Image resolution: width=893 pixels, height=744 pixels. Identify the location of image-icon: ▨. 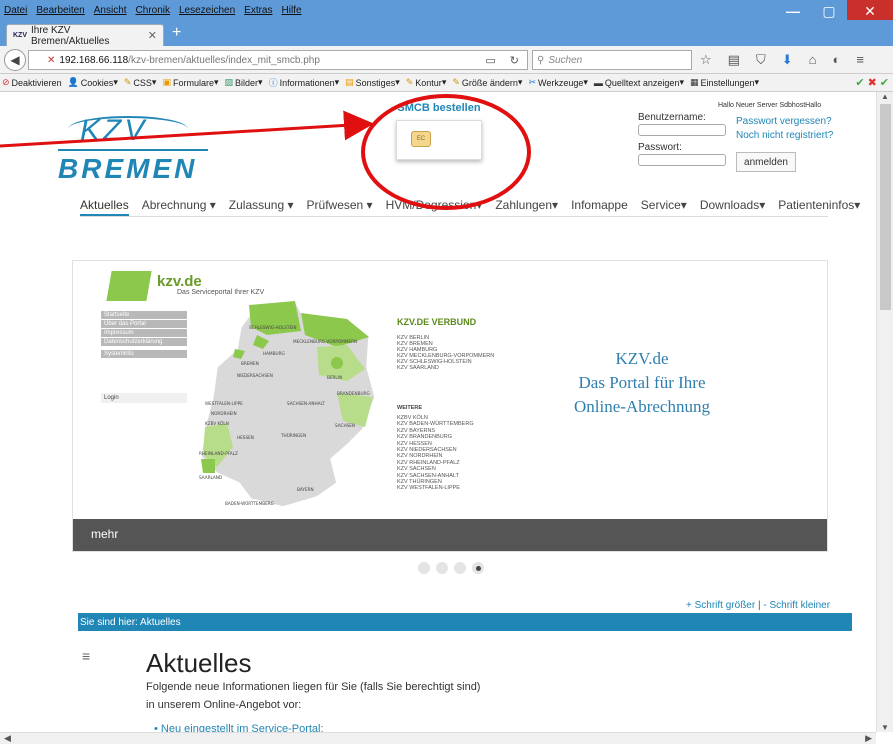
(229, 82).